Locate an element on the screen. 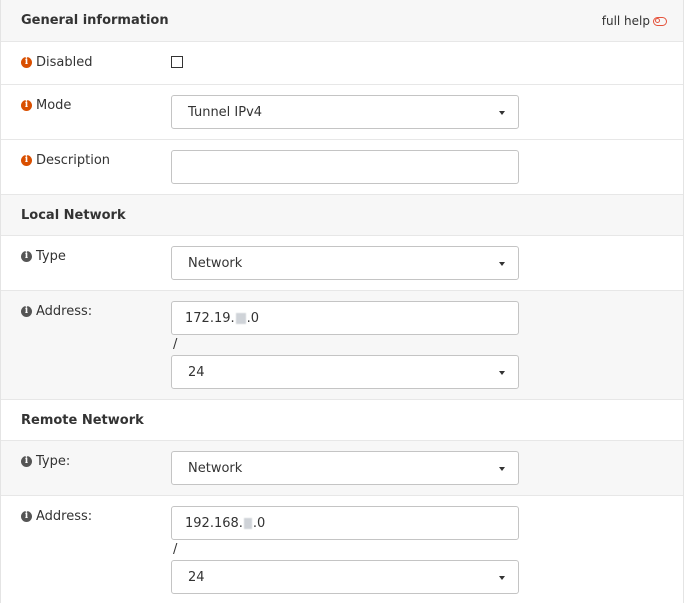 Image resolution: width=684 pixels, height=603 pixels. label-local-type: i Type is located at coordinates (43, 256).